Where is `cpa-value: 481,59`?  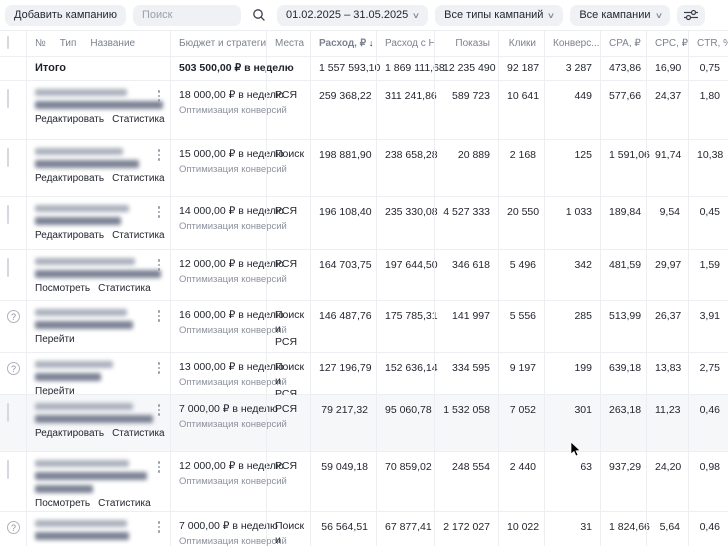 cpa-value: 481,59 is located at coordinates (623, 275).